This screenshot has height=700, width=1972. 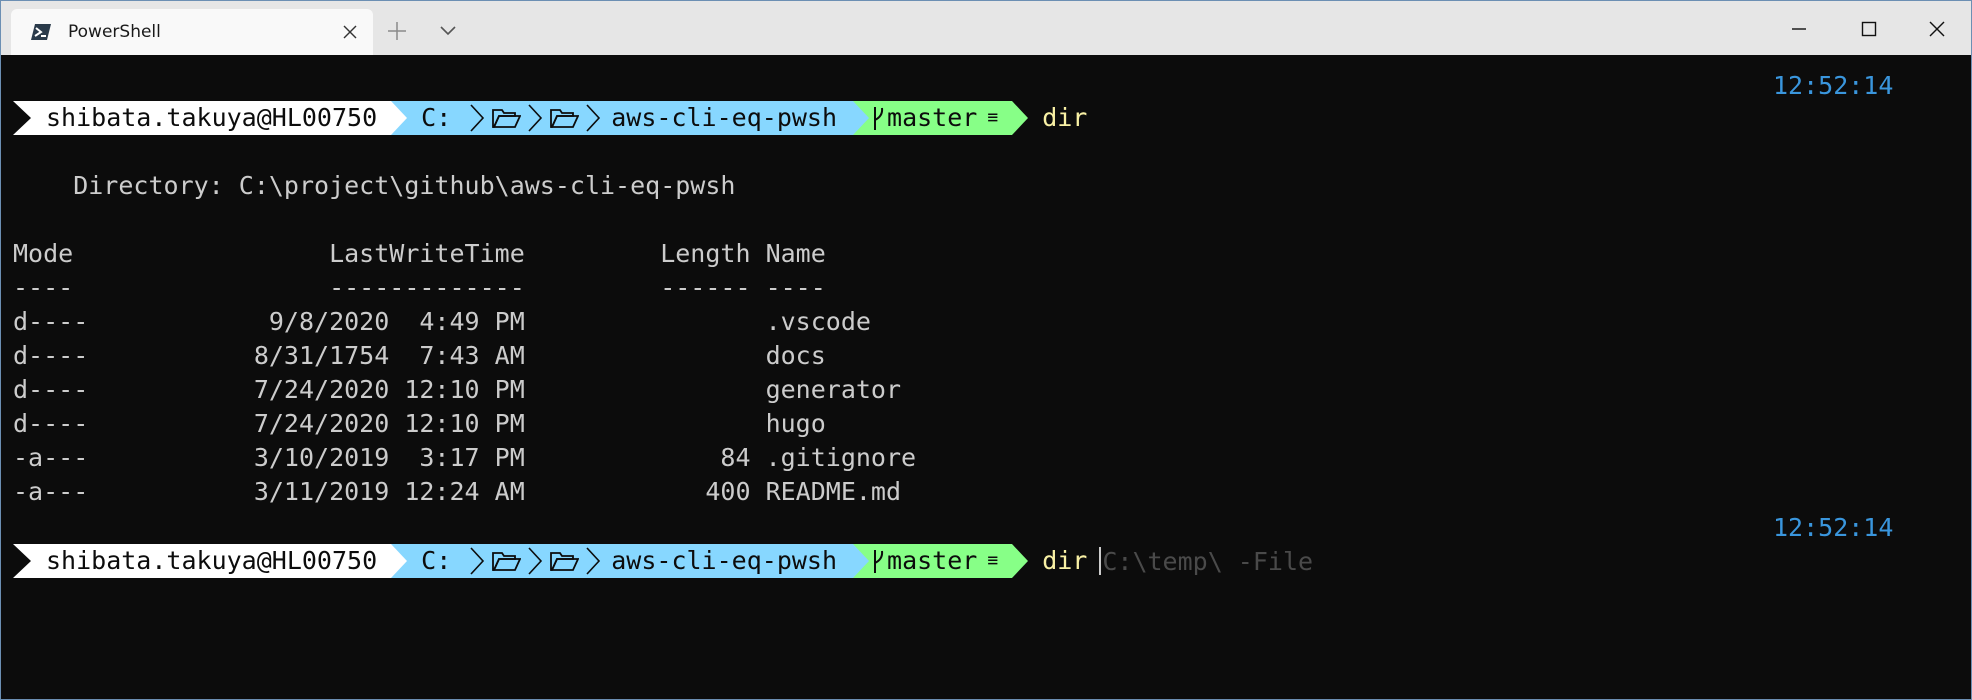 I want to click on close-icon, so click(x=1937, y=28).